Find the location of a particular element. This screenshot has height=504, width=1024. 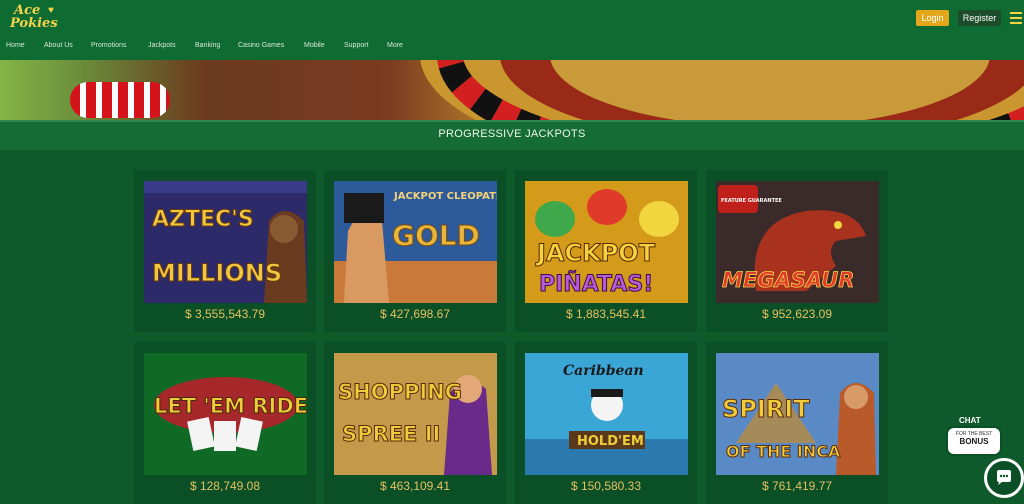

nav-item-banking: Banking is located at coordinates (207, 45).